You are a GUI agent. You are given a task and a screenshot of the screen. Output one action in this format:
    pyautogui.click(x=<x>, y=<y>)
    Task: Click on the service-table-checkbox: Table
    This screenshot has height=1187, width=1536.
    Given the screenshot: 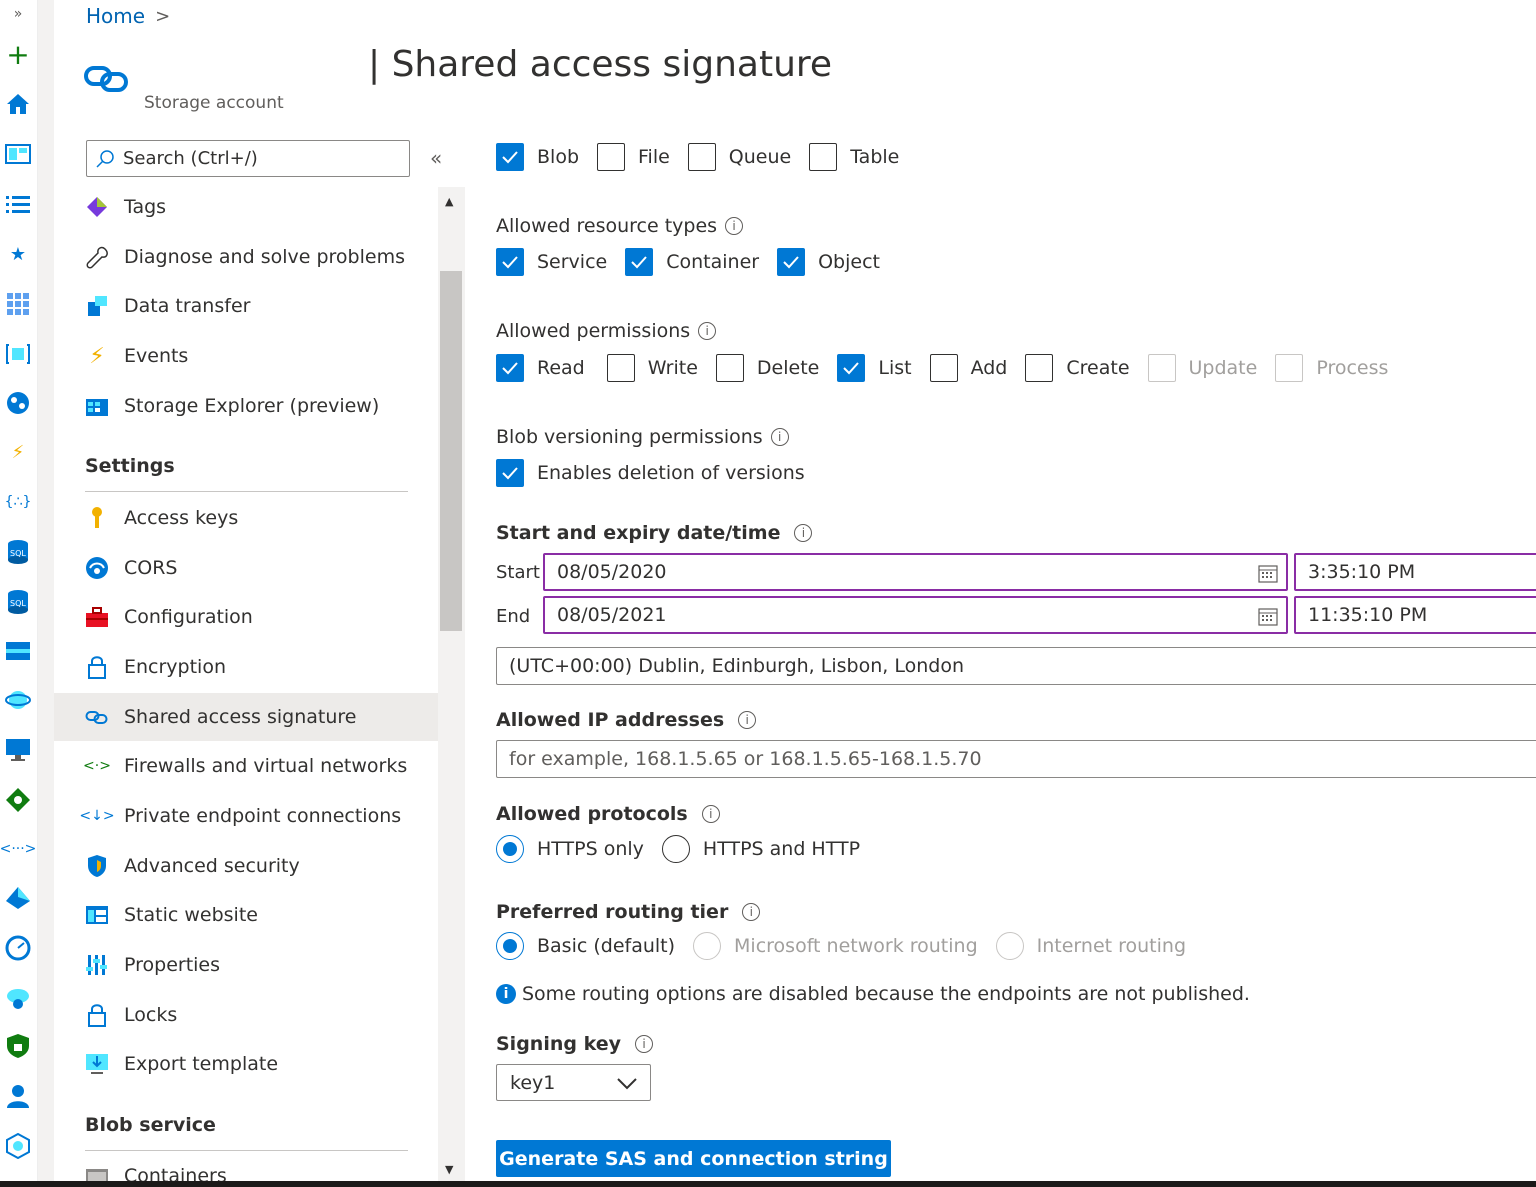 What is the action you would take?
    pyautogui.click(x=854, y=157)
    